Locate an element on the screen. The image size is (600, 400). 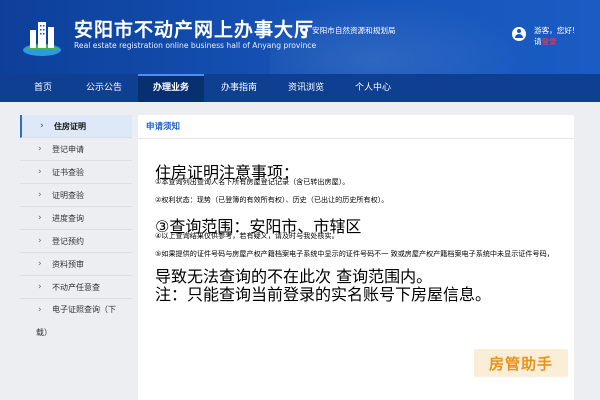
sidebar-item-label: 电子证照查询（下 is located at coordinates (84, 309).